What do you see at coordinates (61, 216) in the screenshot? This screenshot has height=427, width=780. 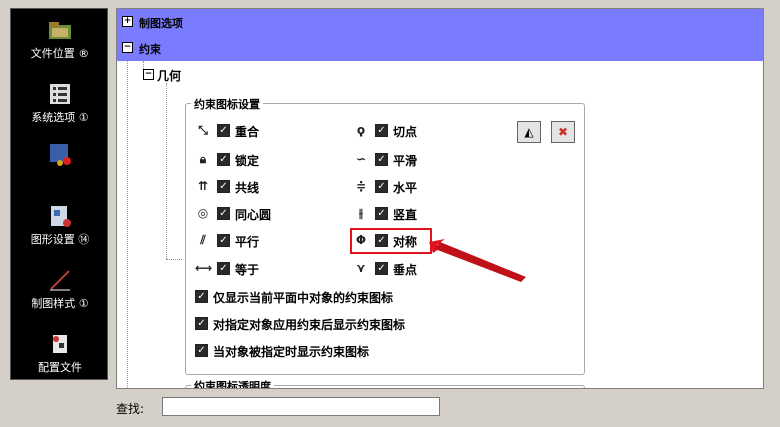 I see `graphics-settings-icon` at bounding box center [61, 216].